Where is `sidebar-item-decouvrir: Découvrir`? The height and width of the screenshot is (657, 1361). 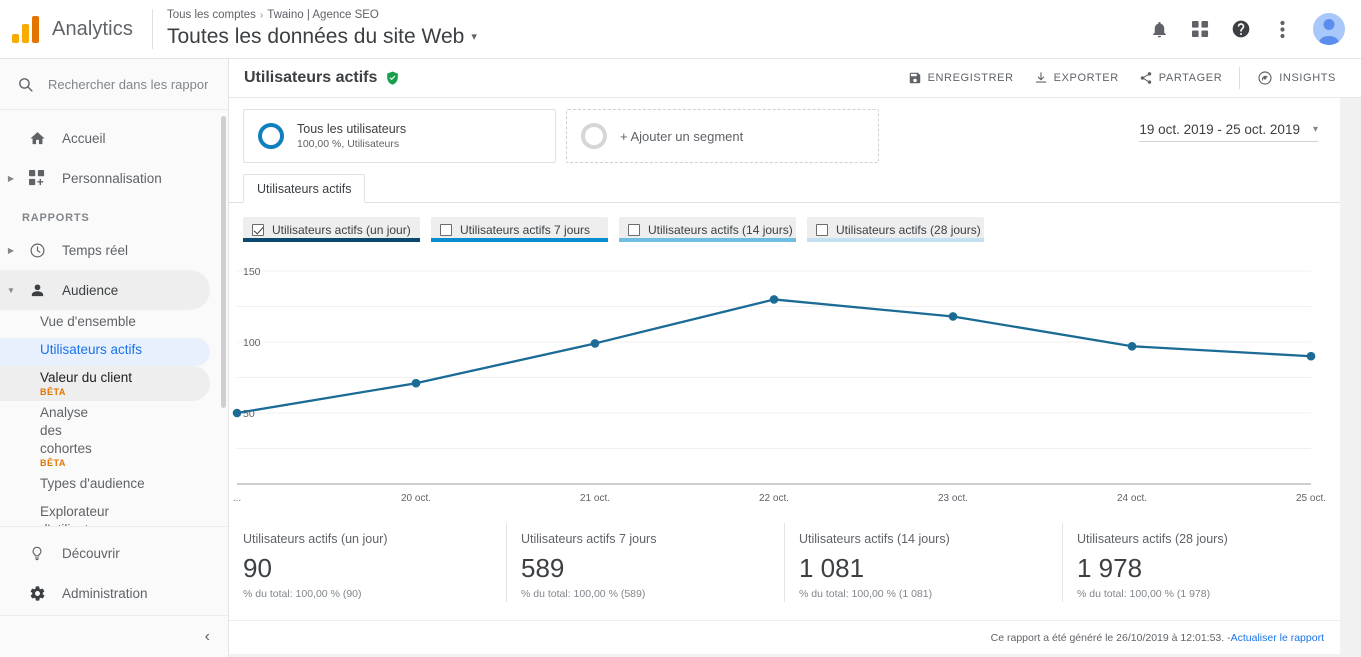
sidebar-item-decouvrir: Découvrir is located at coordinates (114, 553).